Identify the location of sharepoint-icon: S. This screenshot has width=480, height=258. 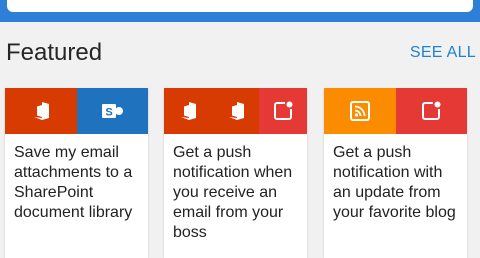
(112, 111).